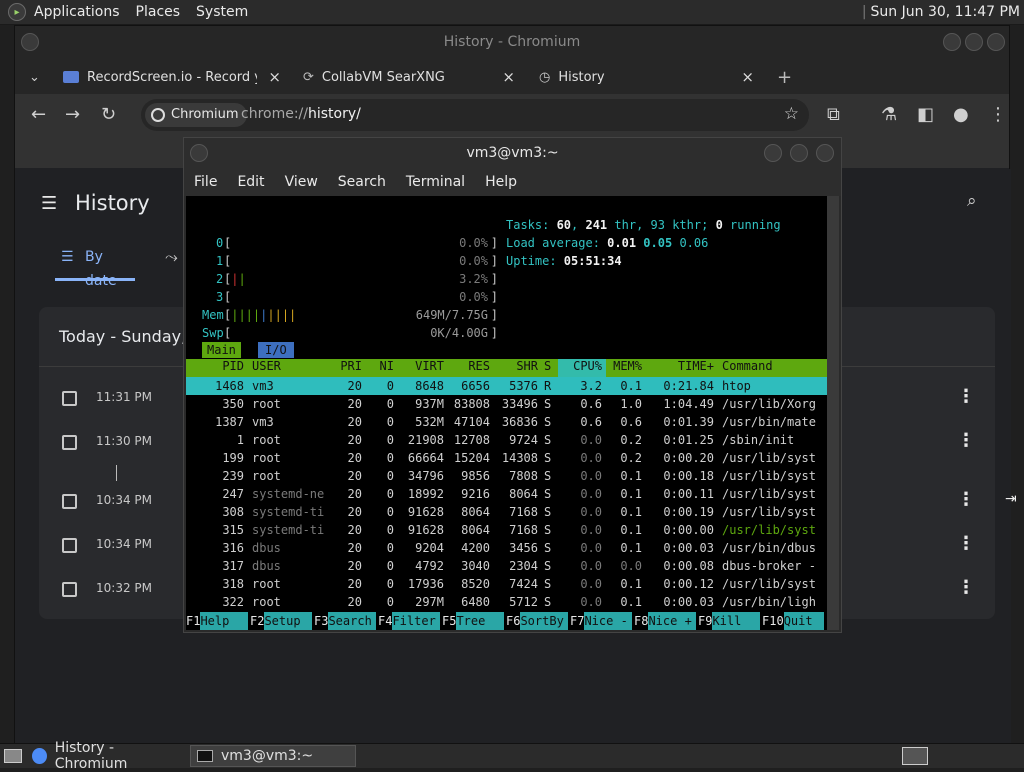 The height and width of the screenshot is (772, 1024). What do you see at coordinates (784, 77) in the screenshot?
I see `new-tab-icon: +` at bounding box center [784, 77].